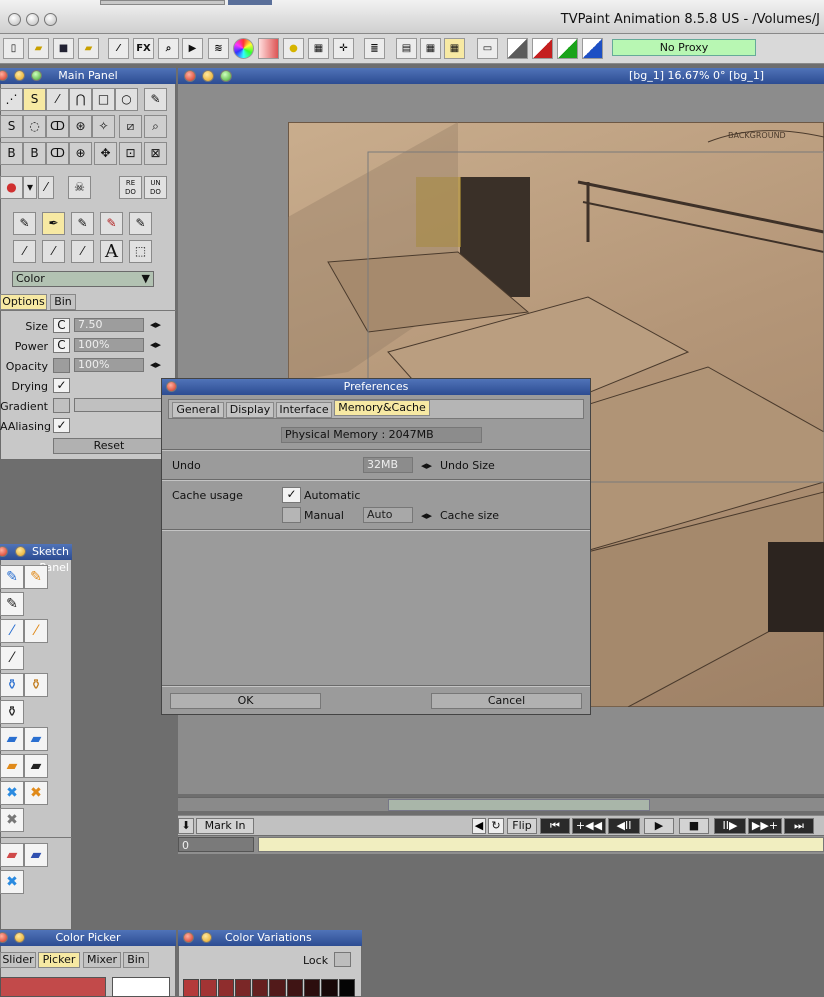  What do you see at coordinates (12, 685) in the screenshot?
I see `blue-ink-bottle: ⚱` at bounding box center [12, 685].